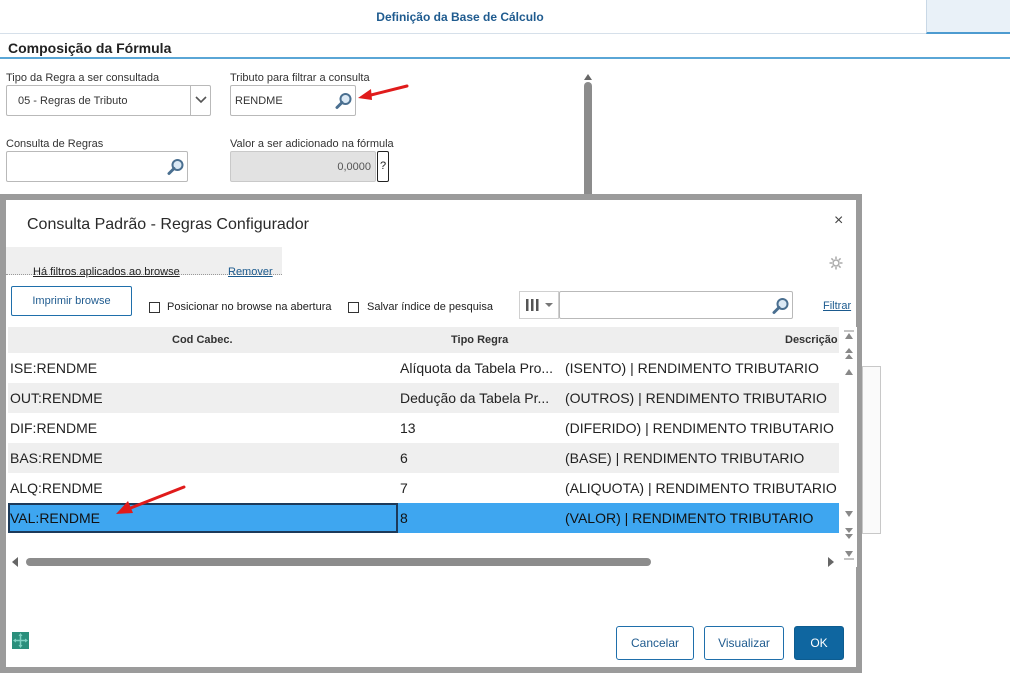 This screenshot has height=683, width=1010. What do you see at coordinates (56, 488) in the screenshot?
I see `cell-cod: ALQ:RENDME` at bounding box center [56, 488].